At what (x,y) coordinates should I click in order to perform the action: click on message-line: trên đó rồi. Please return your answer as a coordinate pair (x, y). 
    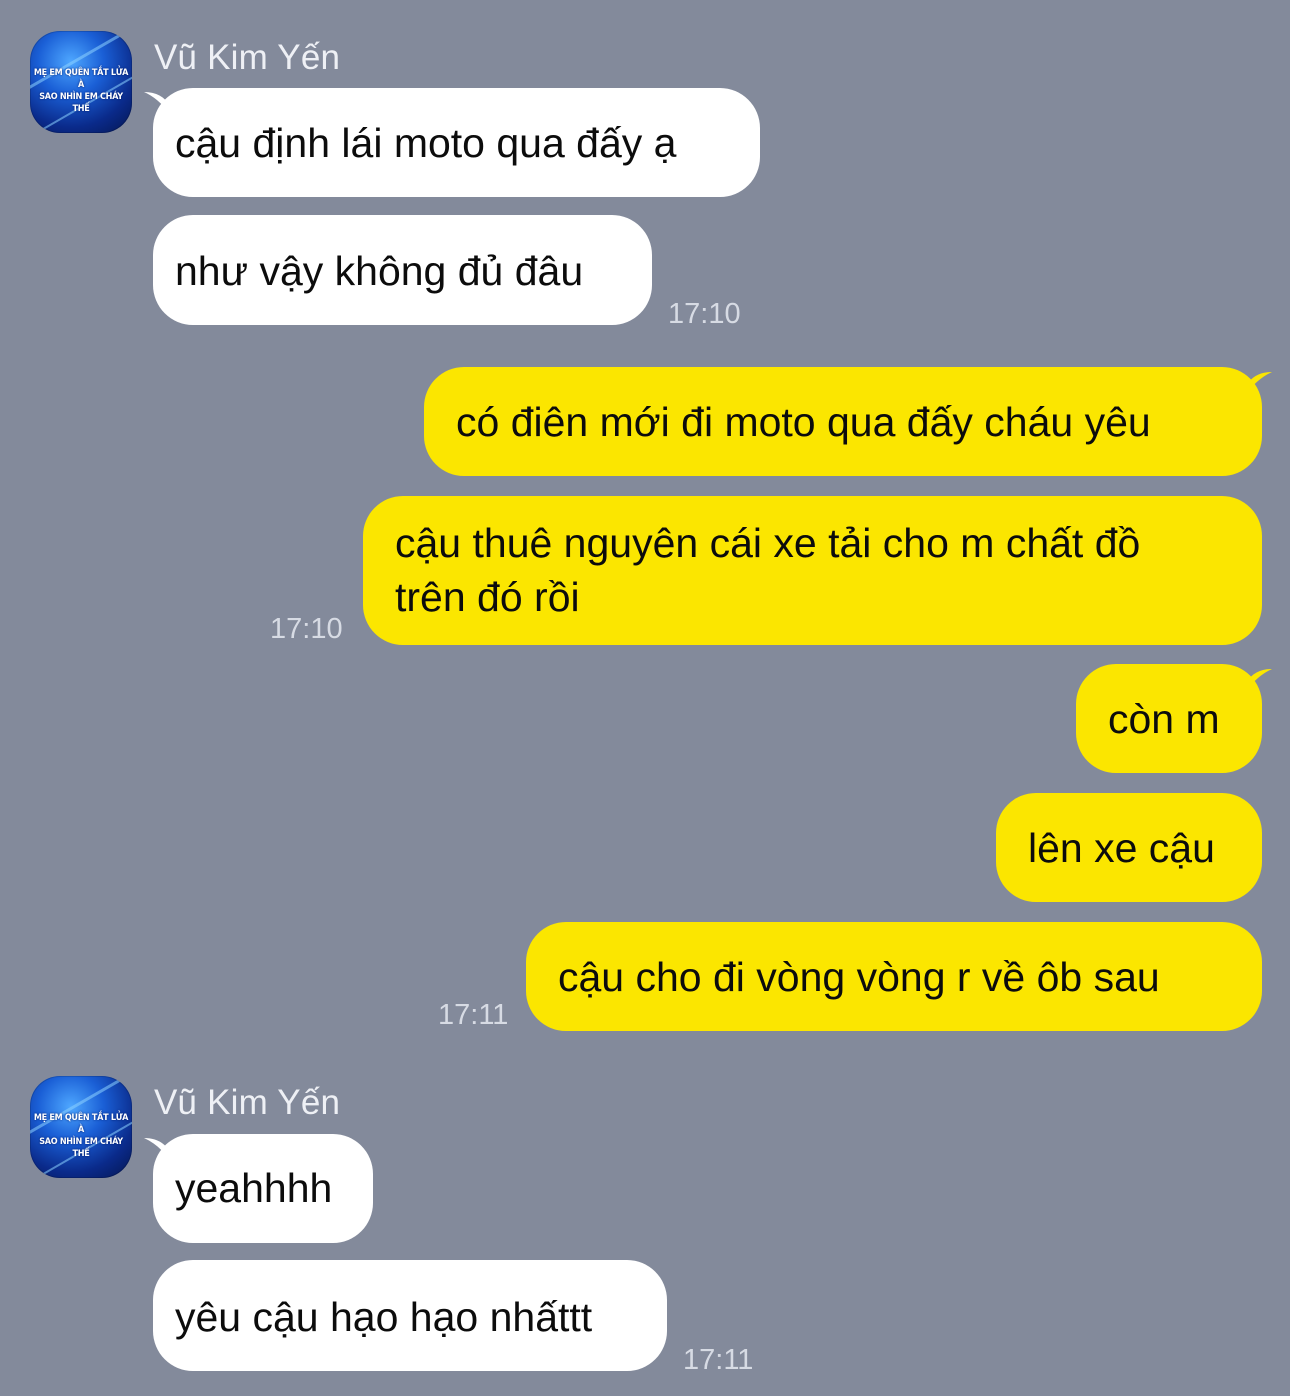
    Looking at the image, I should click on (487, 597).